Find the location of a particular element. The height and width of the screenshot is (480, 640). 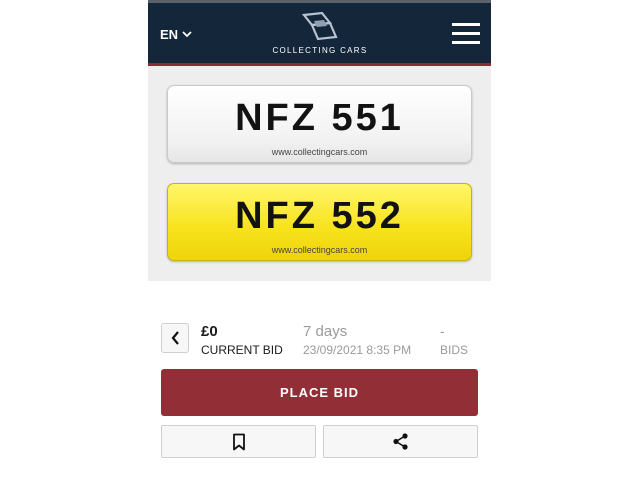

back-button is located at coordinates (175, 338).